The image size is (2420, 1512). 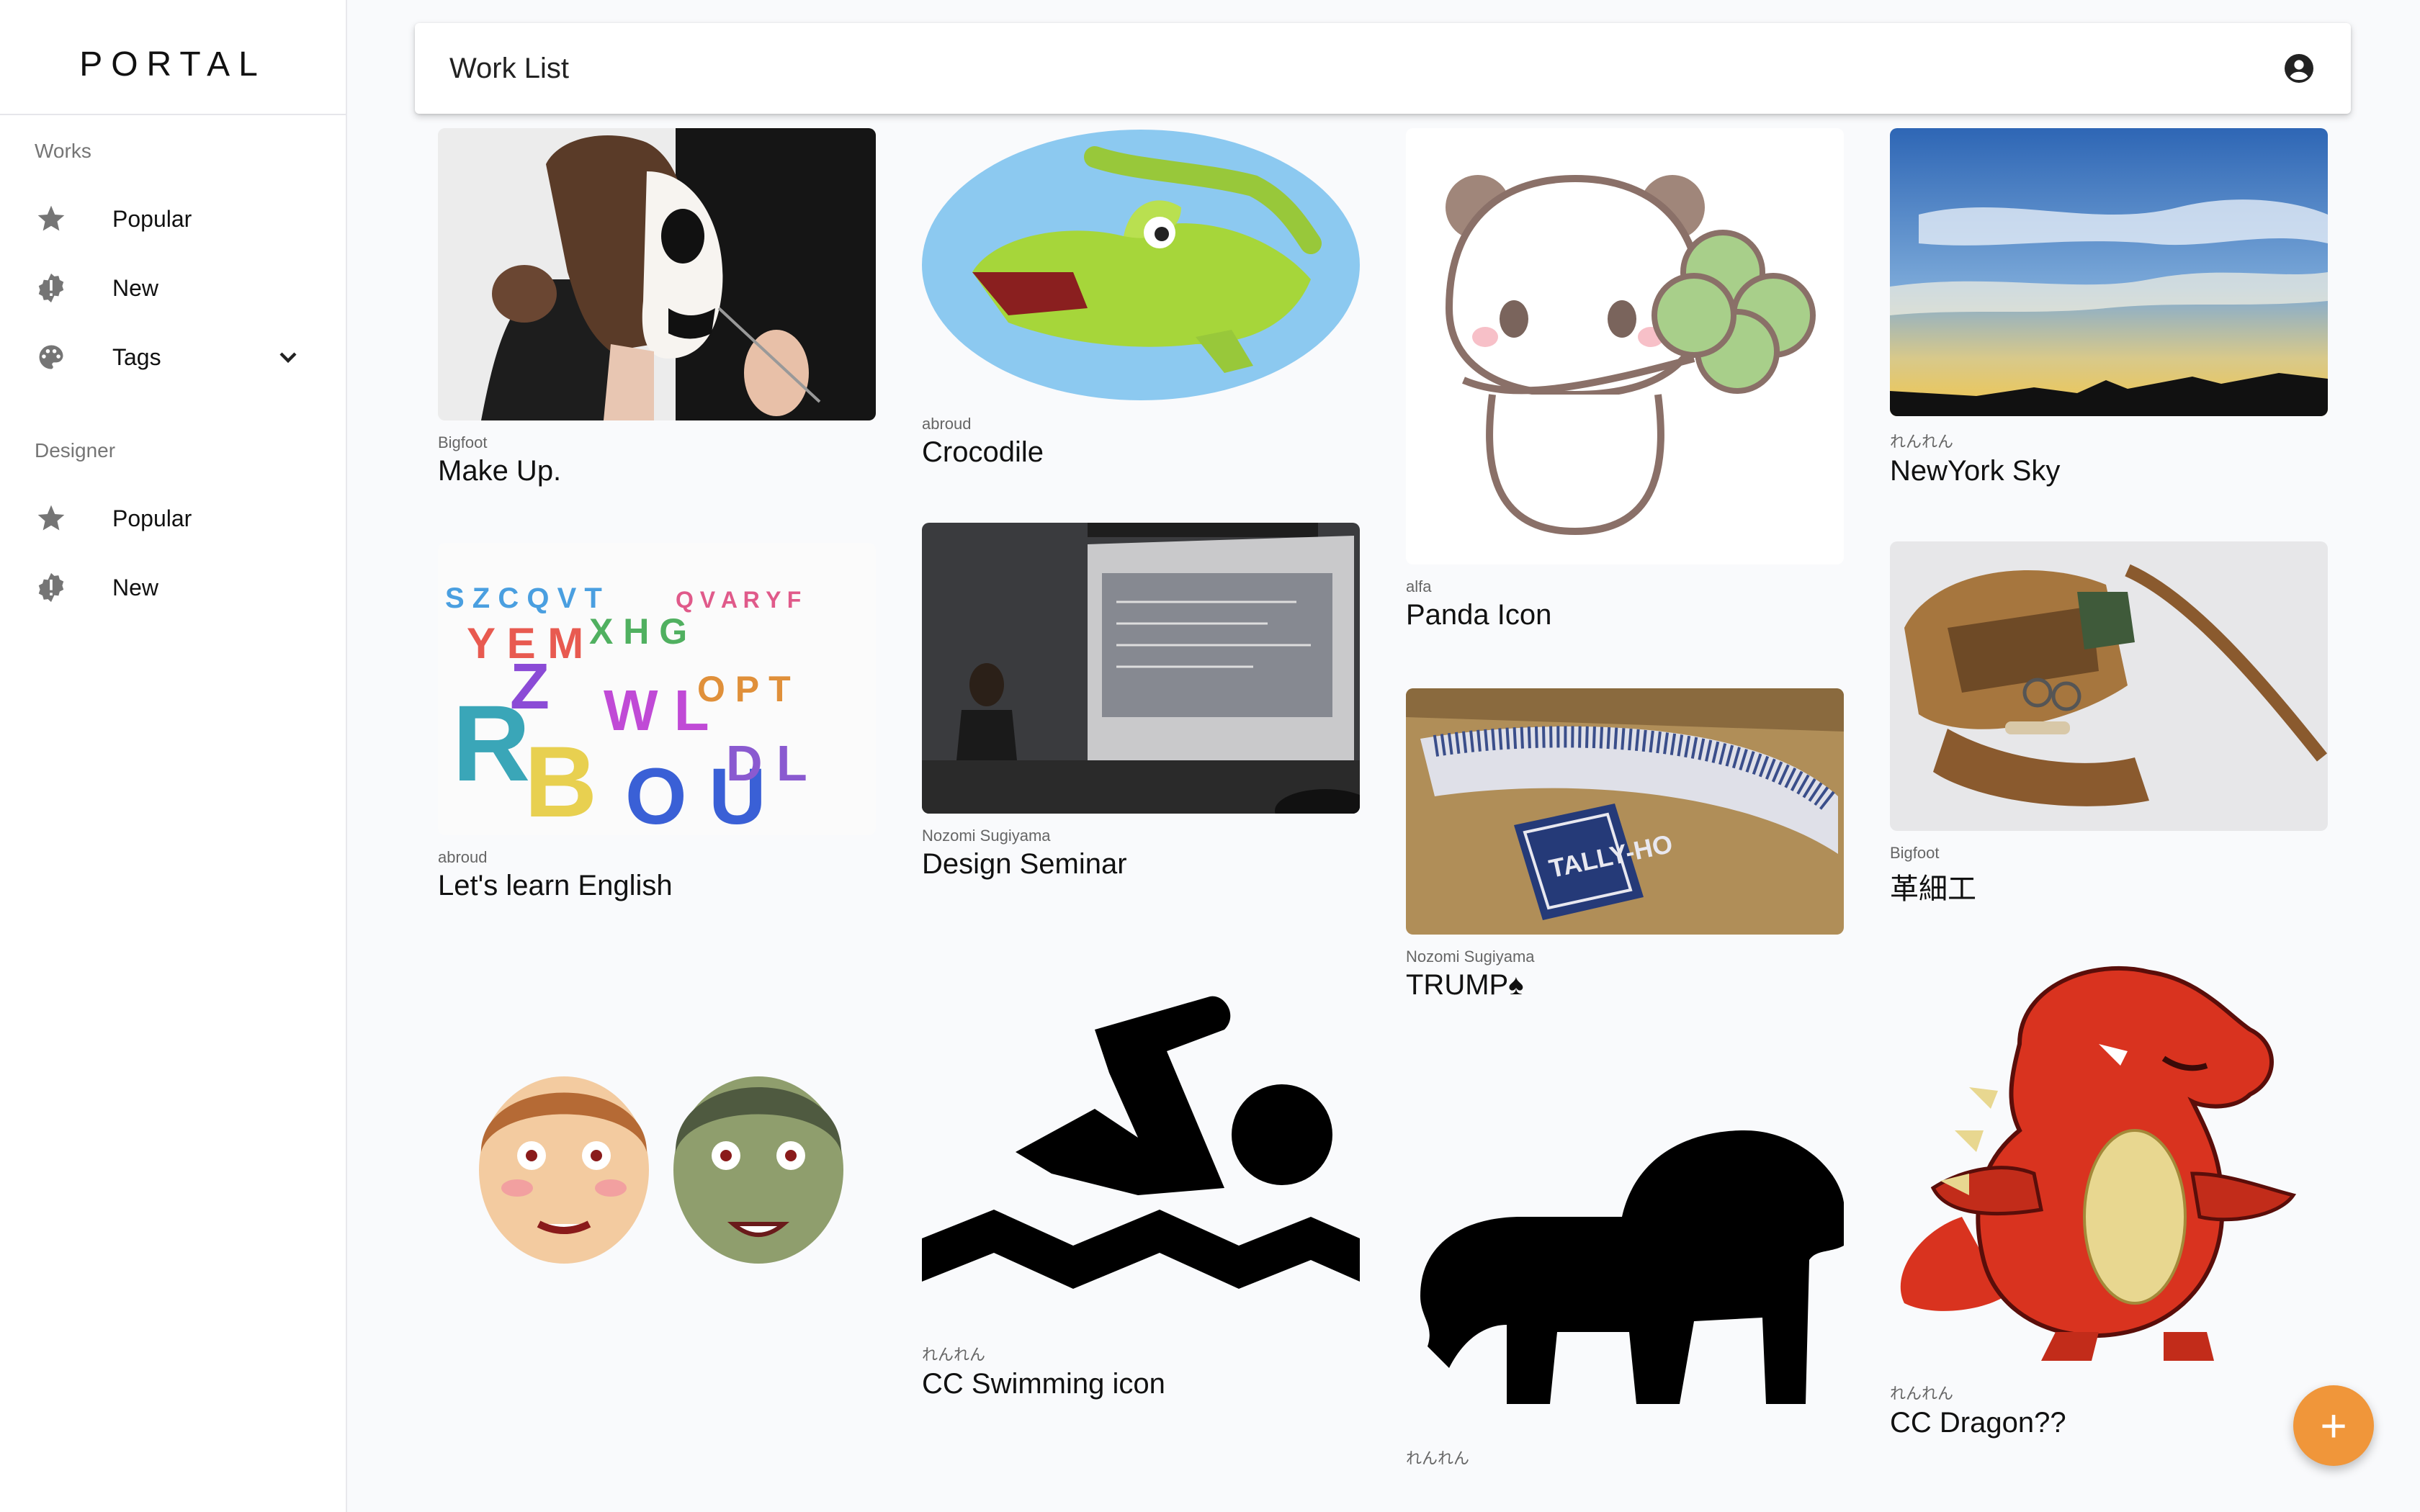 What do you see at coordinates (1625, 811) in the screenshot?
I see `work-thumbnail-trump: TALLY-HO` at bounding box center [1625, 811].